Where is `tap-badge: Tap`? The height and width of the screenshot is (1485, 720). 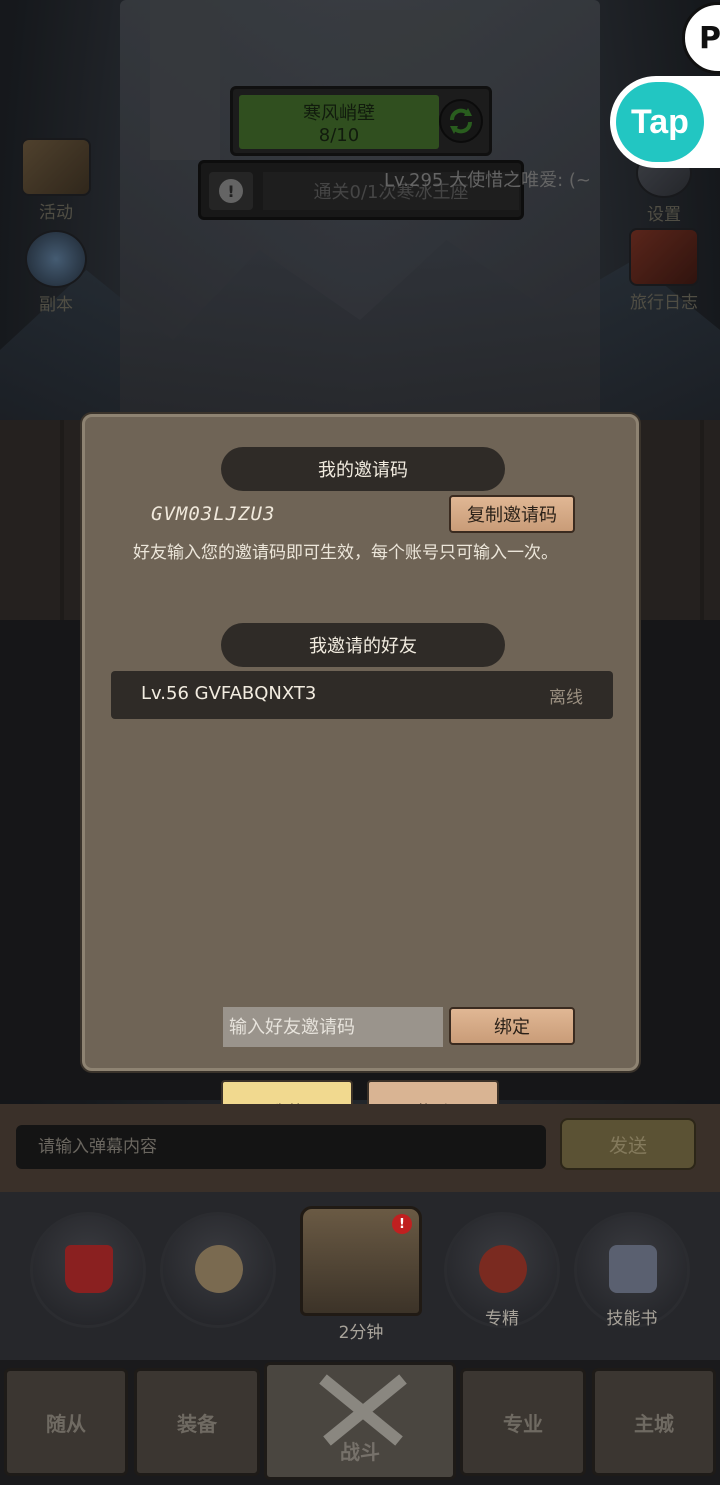
tap-badge: Tap is located at coordinates (665, 122).